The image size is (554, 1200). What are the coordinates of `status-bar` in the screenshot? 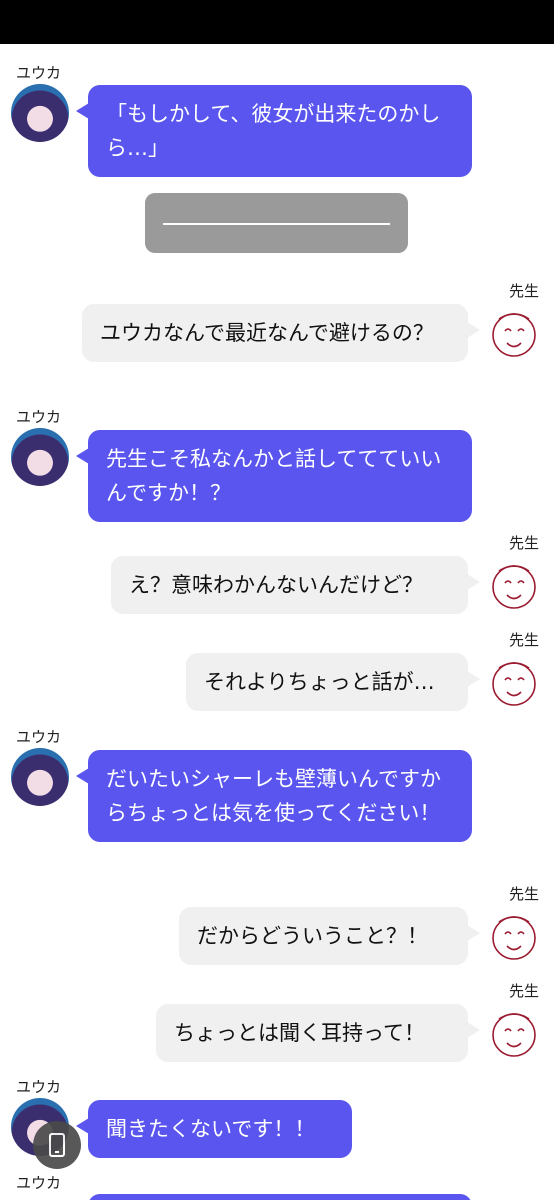 It's located at (277, 22).